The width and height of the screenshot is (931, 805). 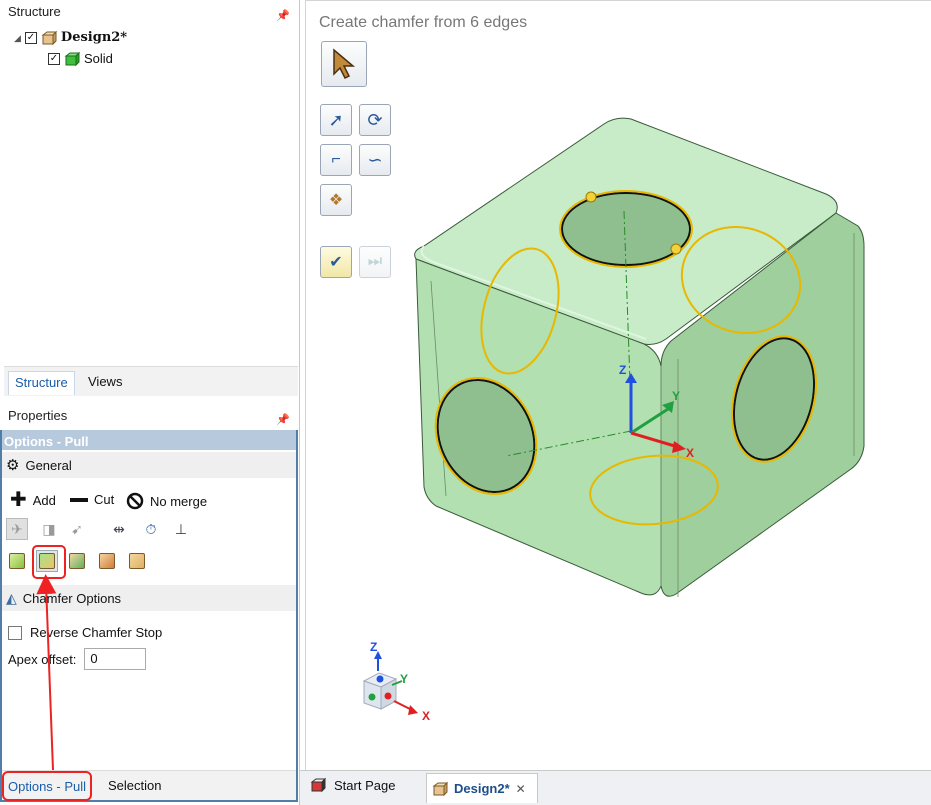 What do you see at coordinates (15, 632) in the screenshot?
I see `reverse-chamfer-stop-checkbox` at bounding box center [15, 632].